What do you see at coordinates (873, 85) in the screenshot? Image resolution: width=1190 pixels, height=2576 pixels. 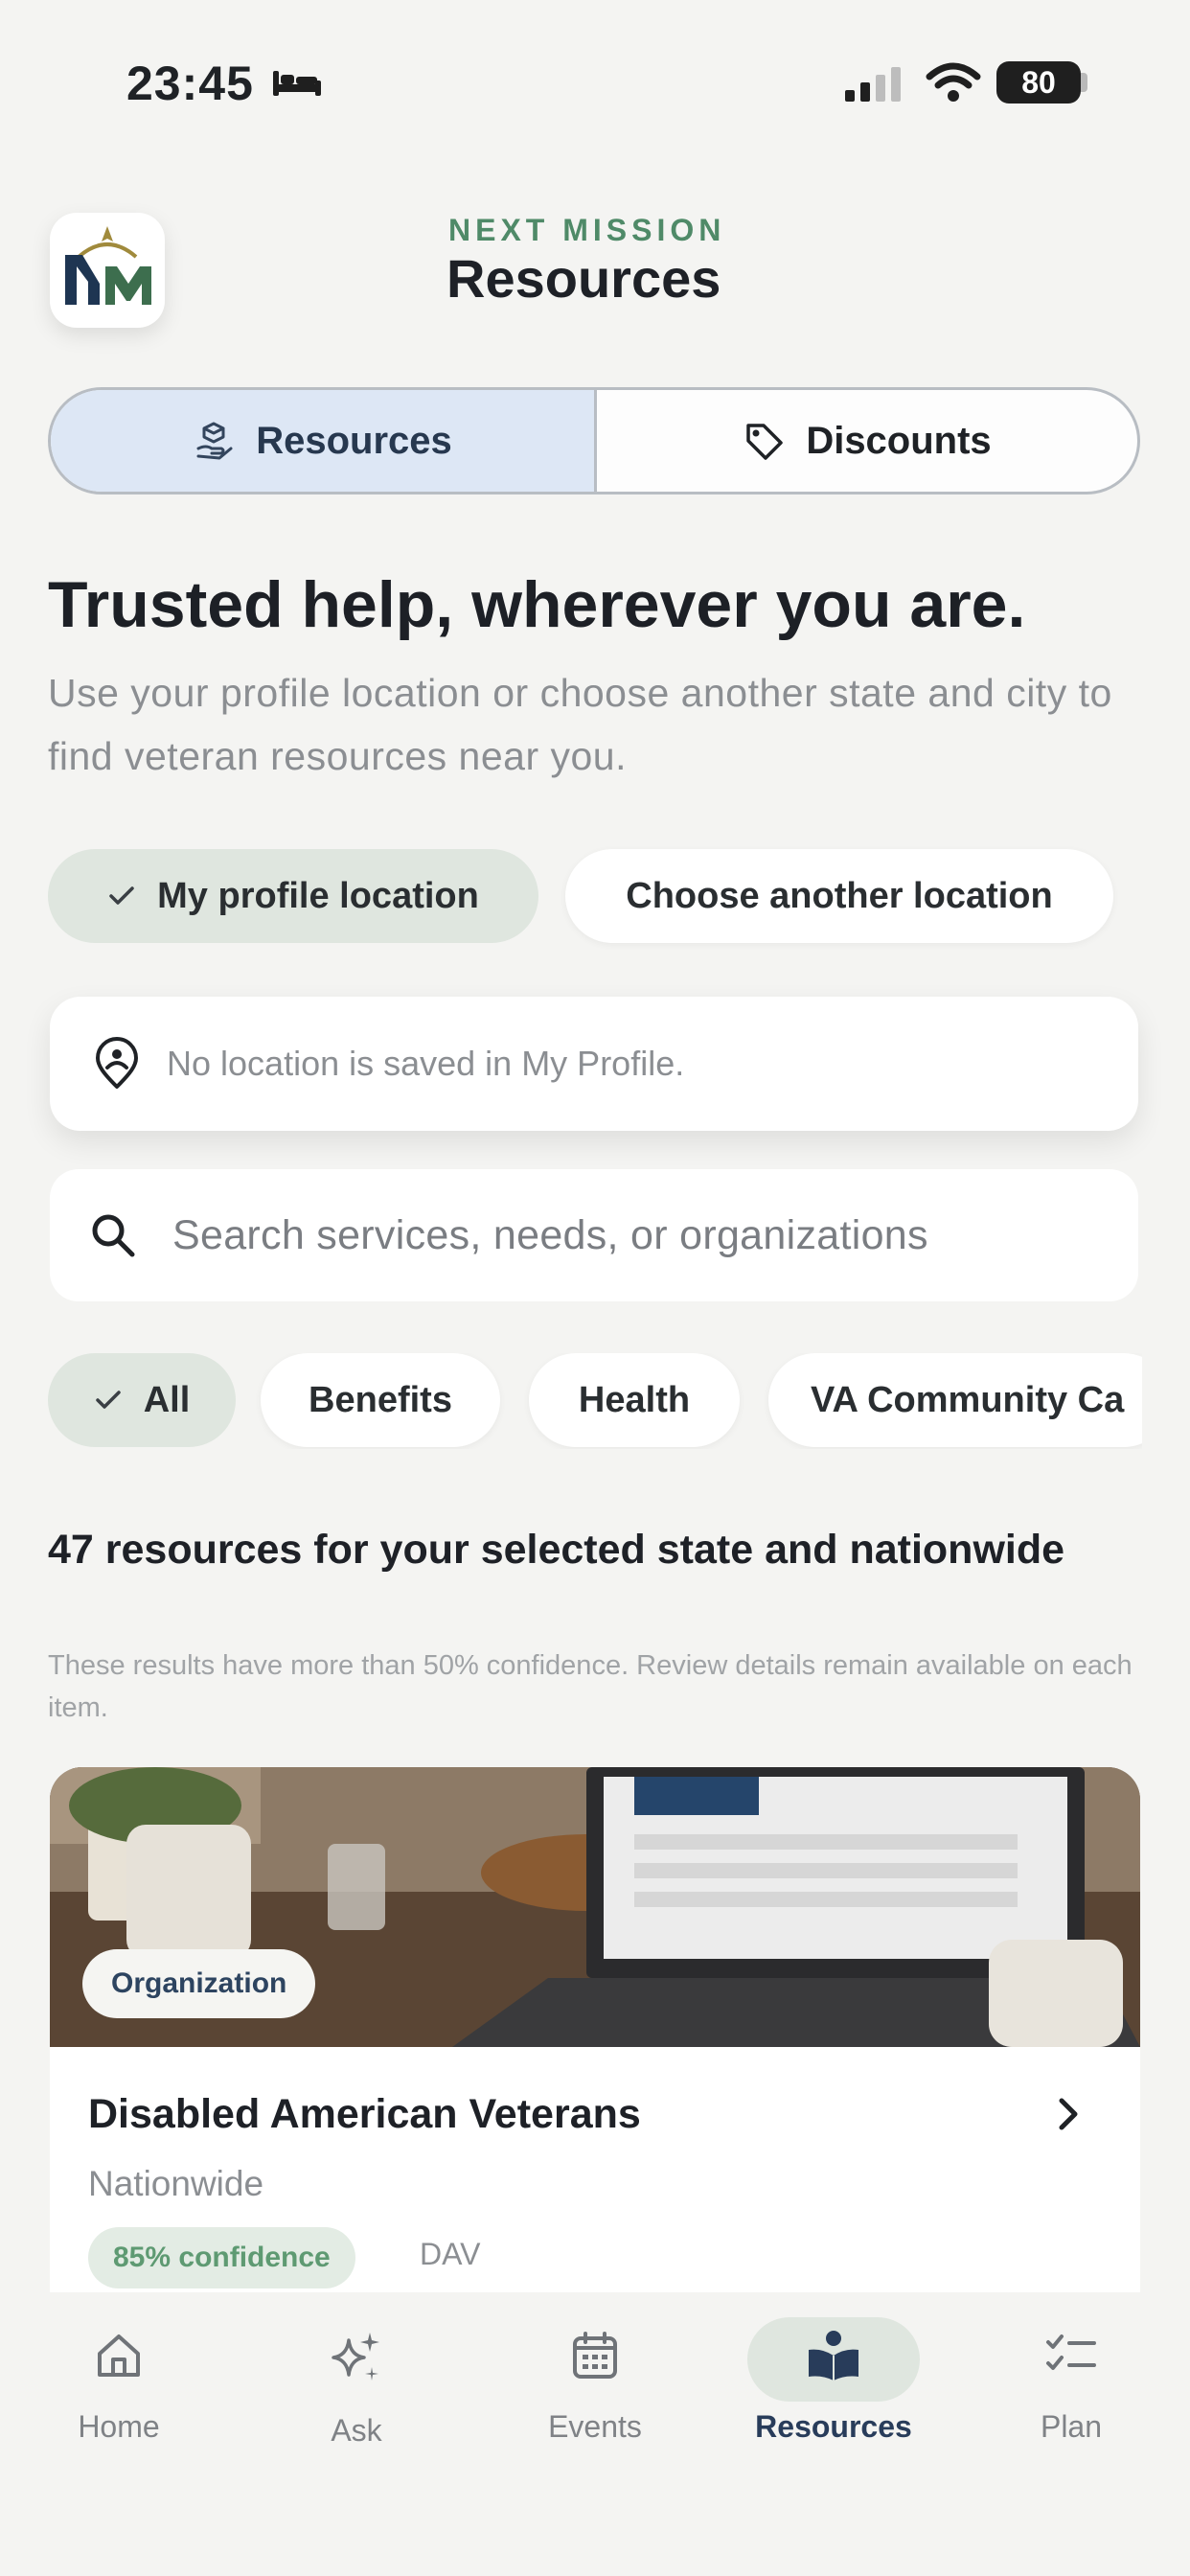 I see `cellular-signal-icon` at bounding box center [873, 85].